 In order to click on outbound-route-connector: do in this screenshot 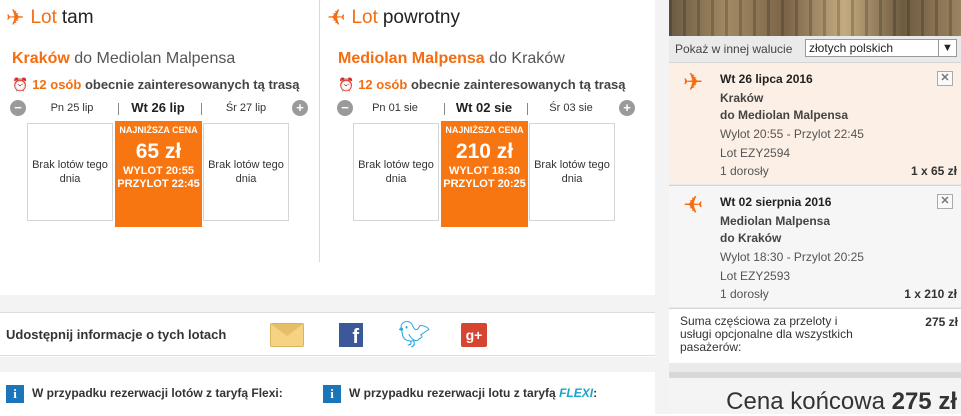, I will do `click(83, 58)`.